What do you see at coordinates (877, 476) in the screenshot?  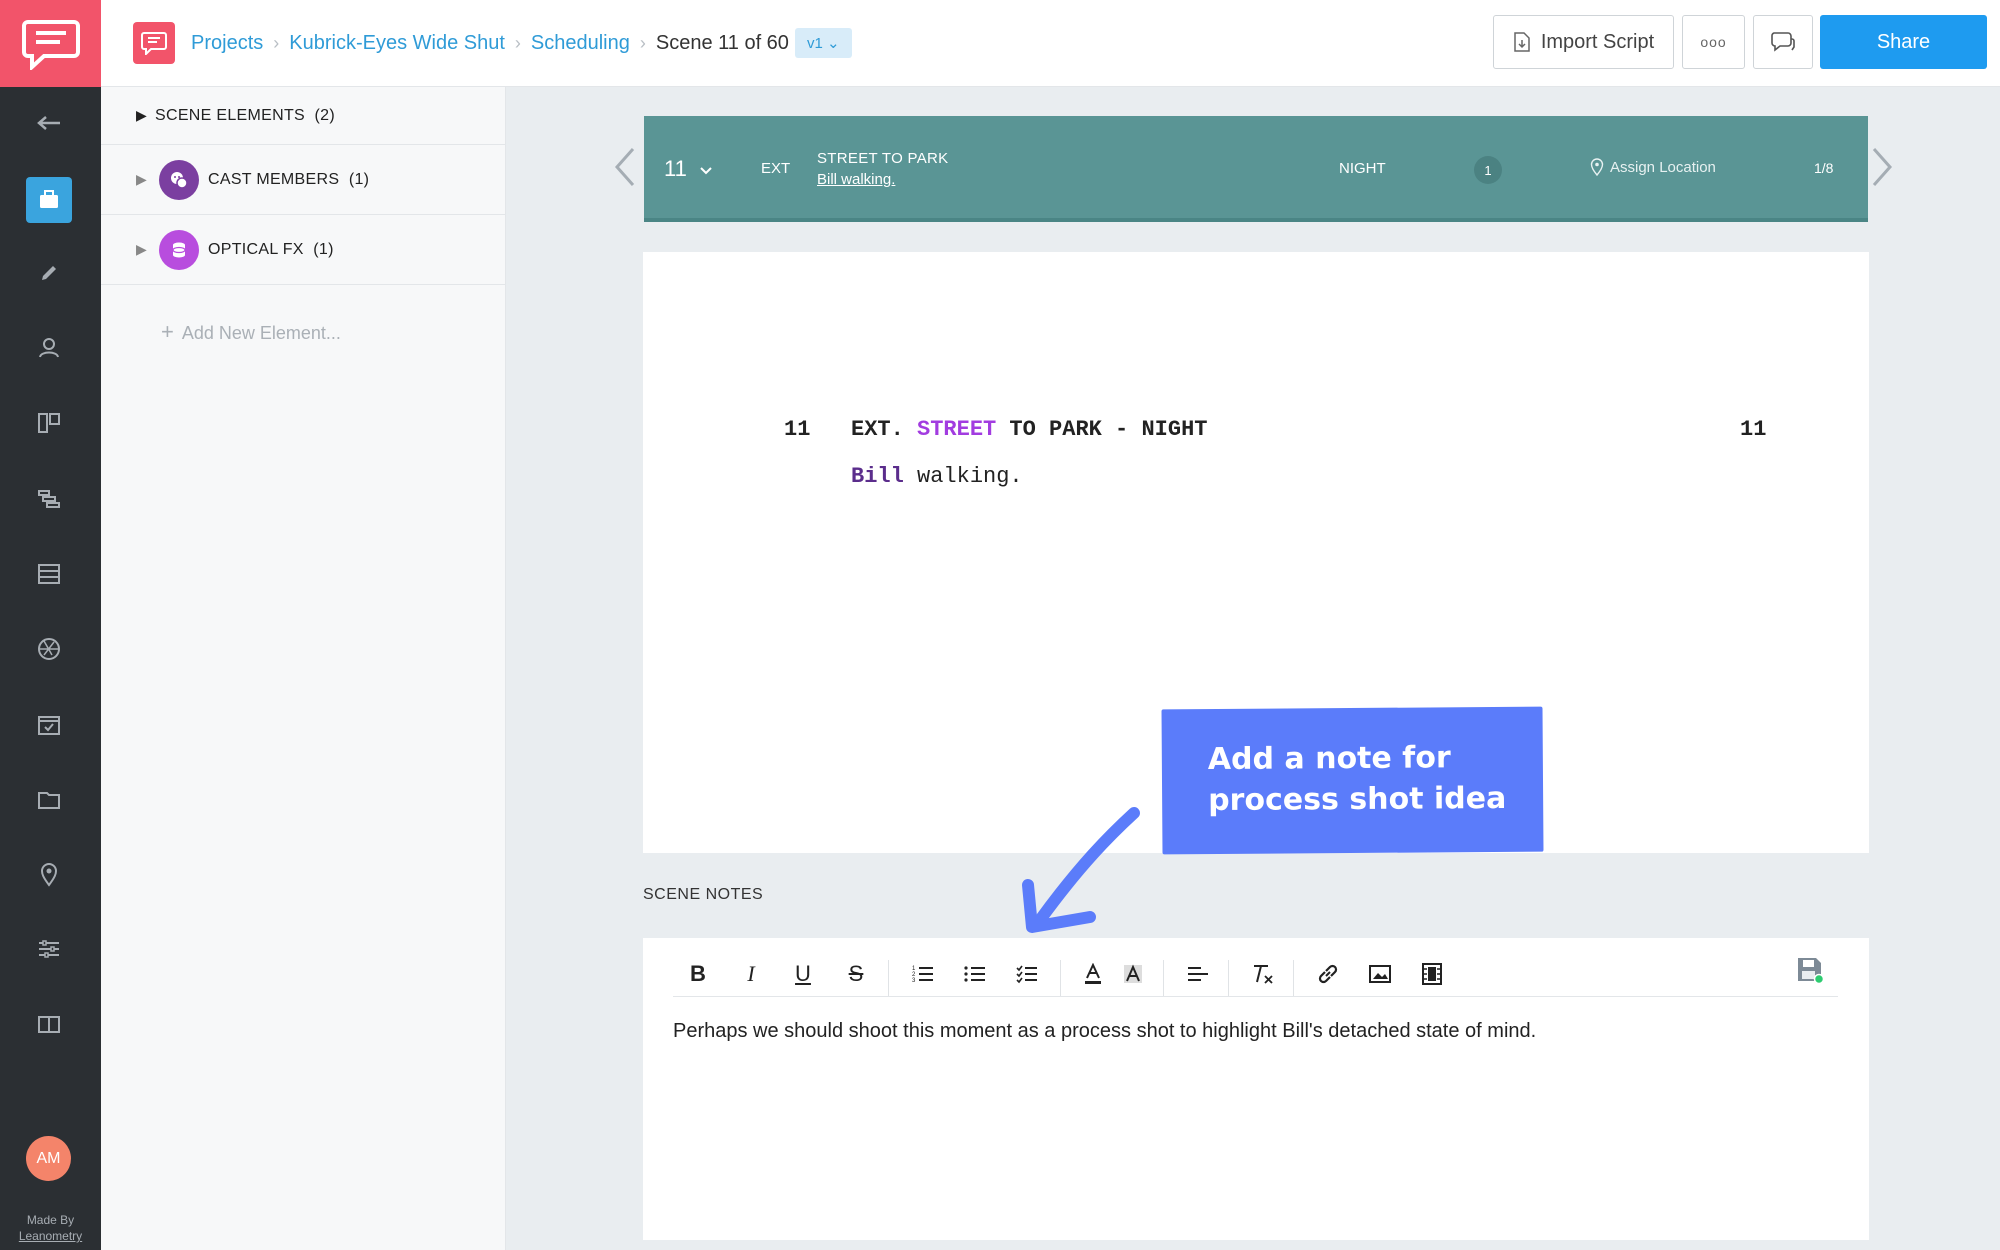 I see `highlighted-cast-member: Bill` at bounding box center [877, 476].